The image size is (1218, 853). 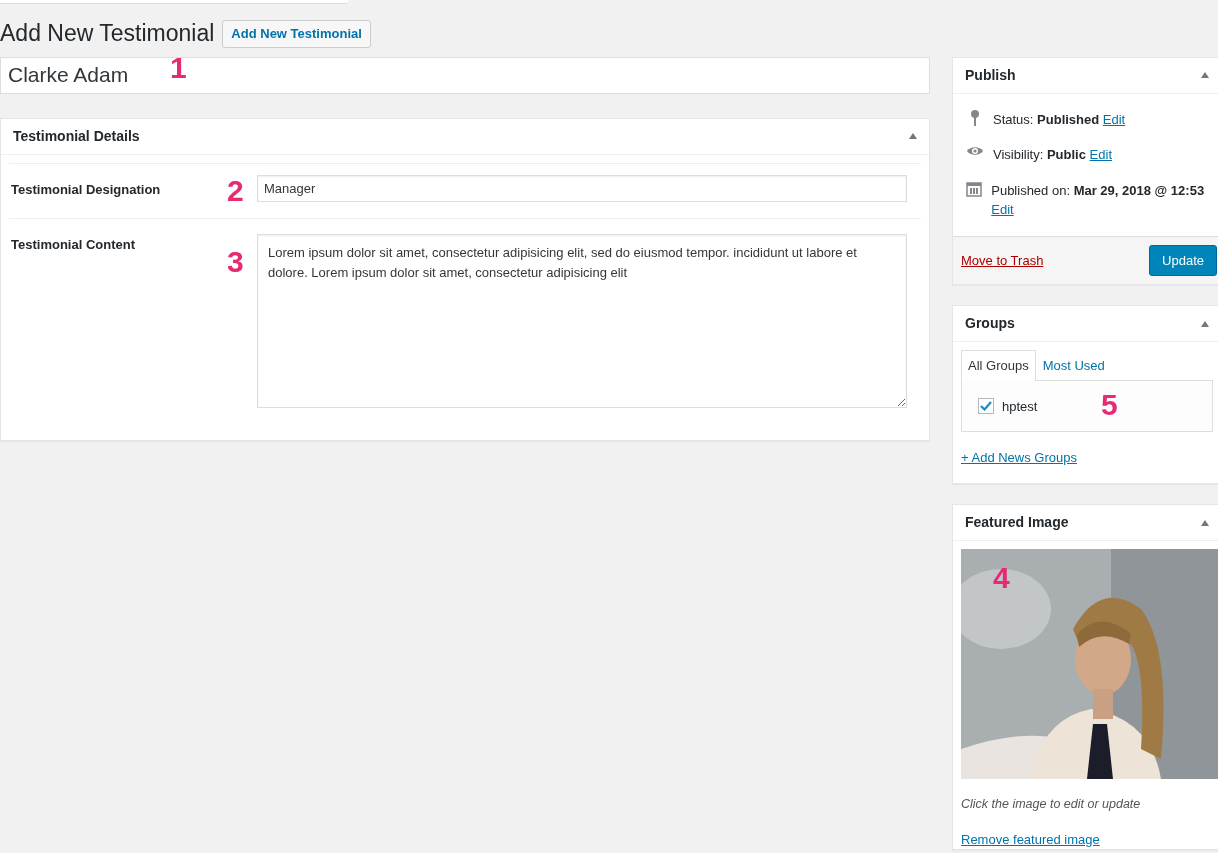 What do you see at coordinates (975, 151) in the screenshot?
I see `eye-icon` at bounding box center [975, 151].